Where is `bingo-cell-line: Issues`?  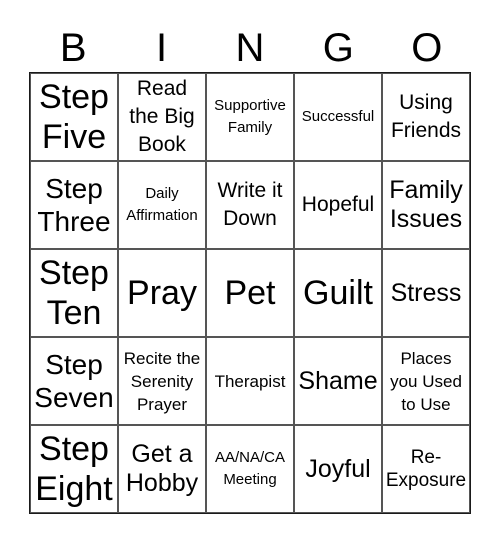 bingo-cell-line: Issues is located at coordinates (426, 219).